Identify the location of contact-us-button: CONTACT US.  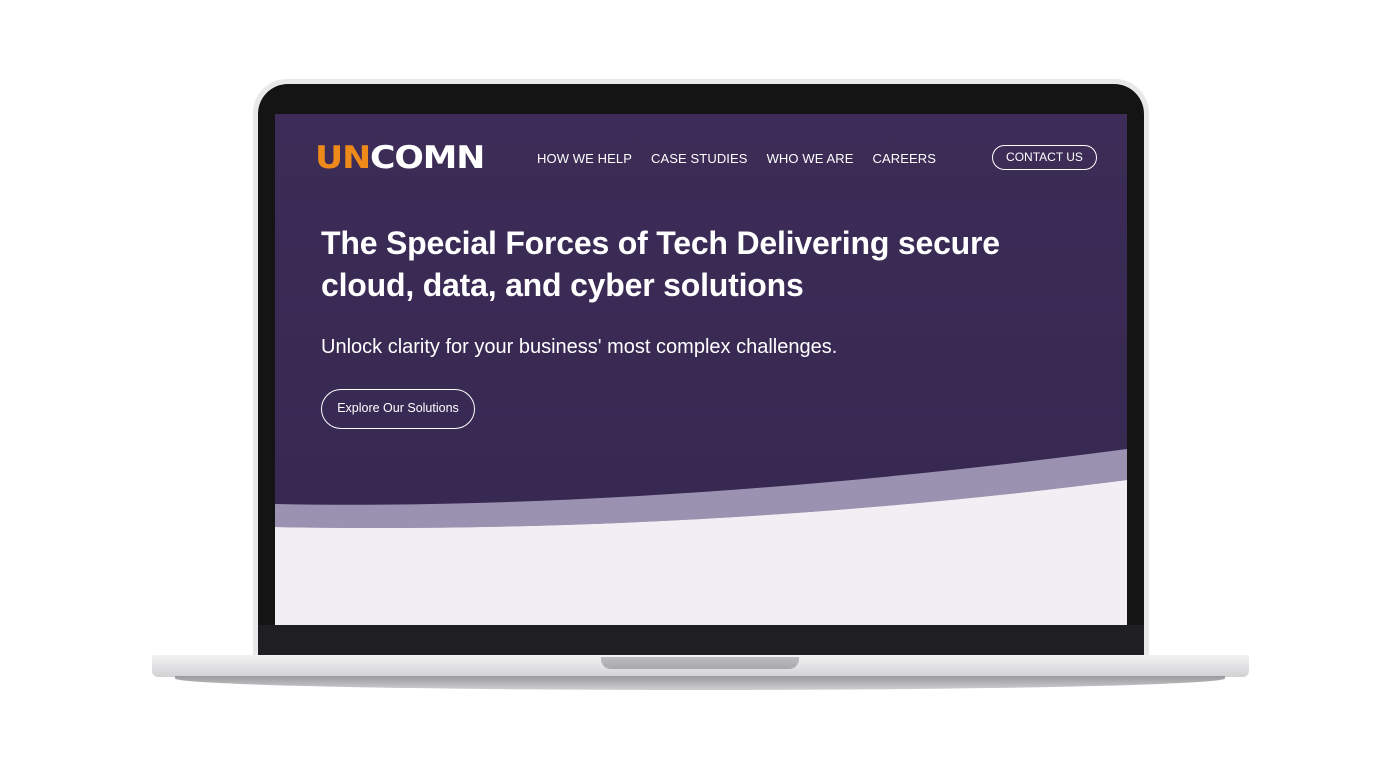
(1044, 157).